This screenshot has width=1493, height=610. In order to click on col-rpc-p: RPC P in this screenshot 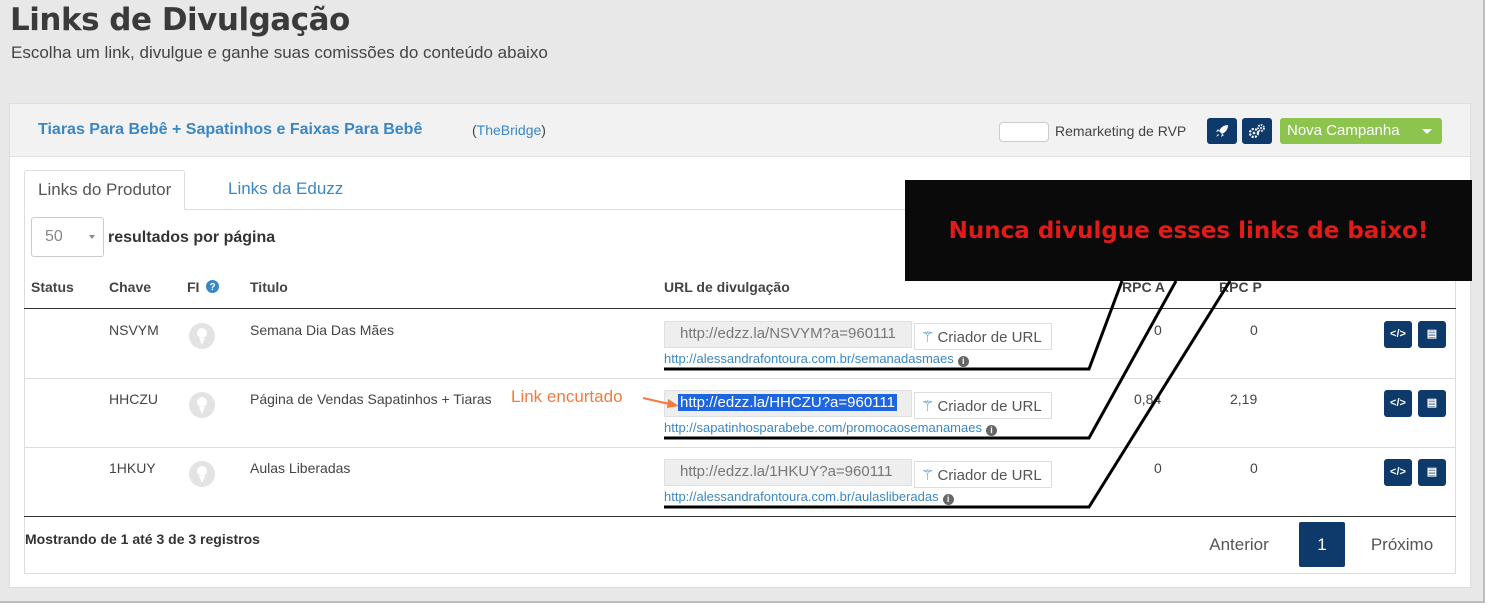, I will do `click(1240, 287)`.